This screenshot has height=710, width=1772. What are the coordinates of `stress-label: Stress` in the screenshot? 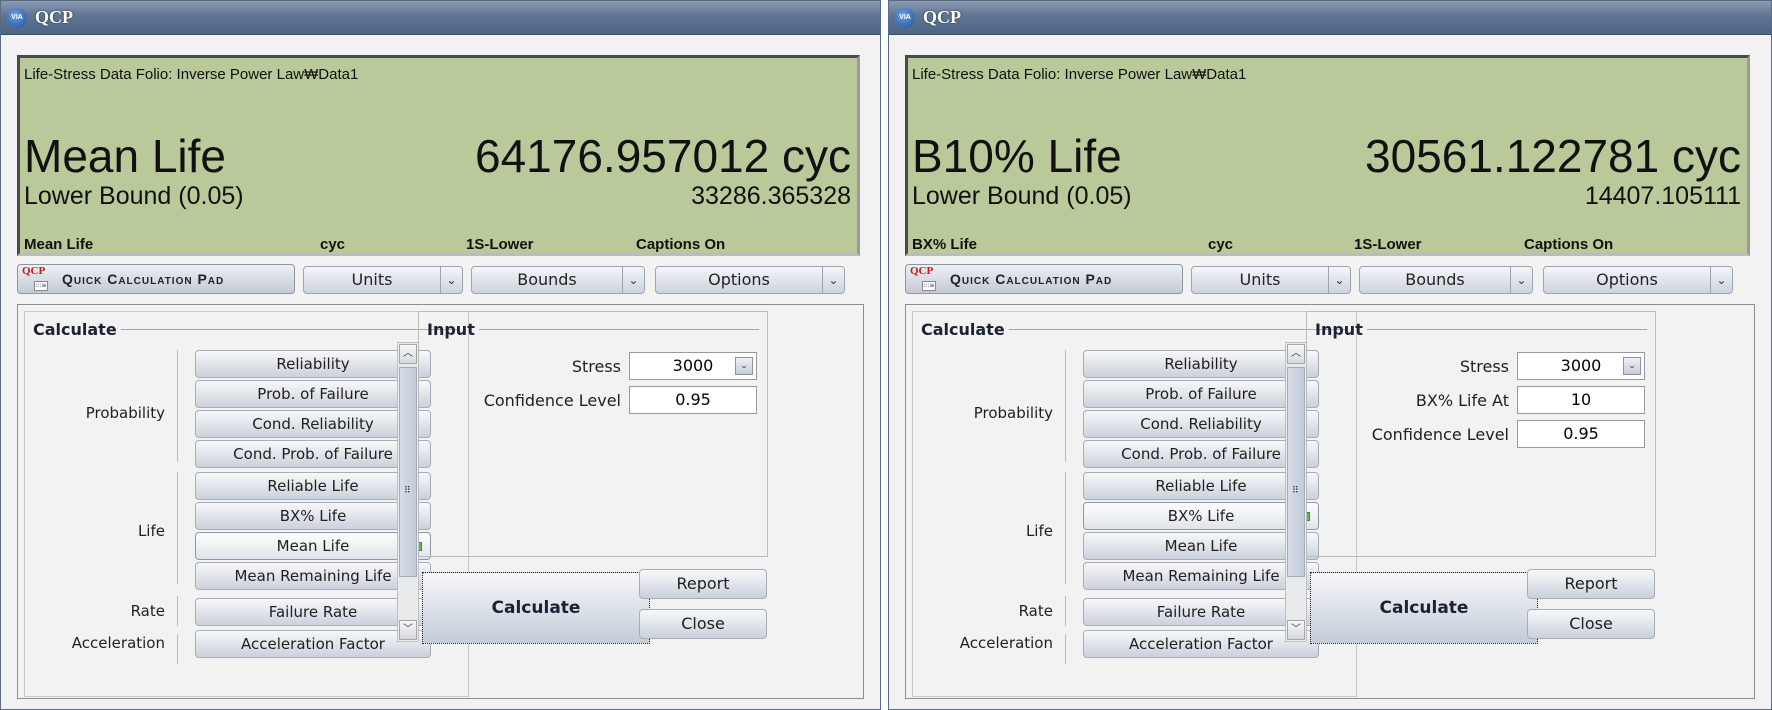 It's located at (596, 366).